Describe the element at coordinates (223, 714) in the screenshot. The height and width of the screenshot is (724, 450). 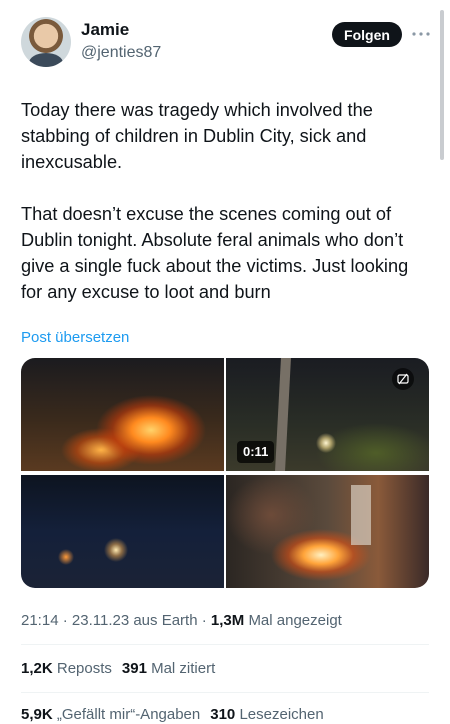
I see `bookmarks-count: 310` at that location.